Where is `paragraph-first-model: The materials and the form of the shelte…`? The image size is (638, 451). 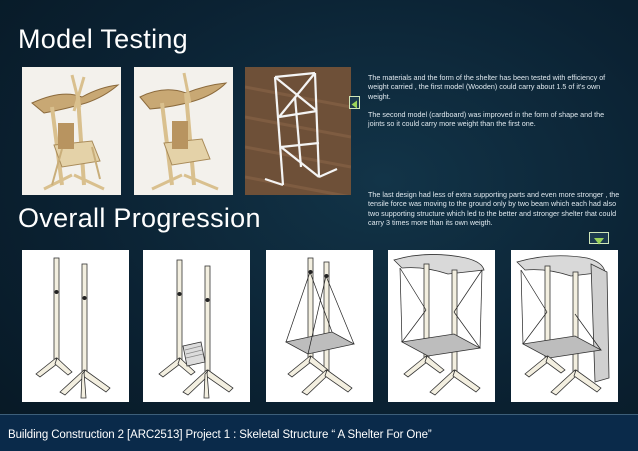 paragraph-first-model: The materials and the form of the shelte… is located at coordinates (487, 87).